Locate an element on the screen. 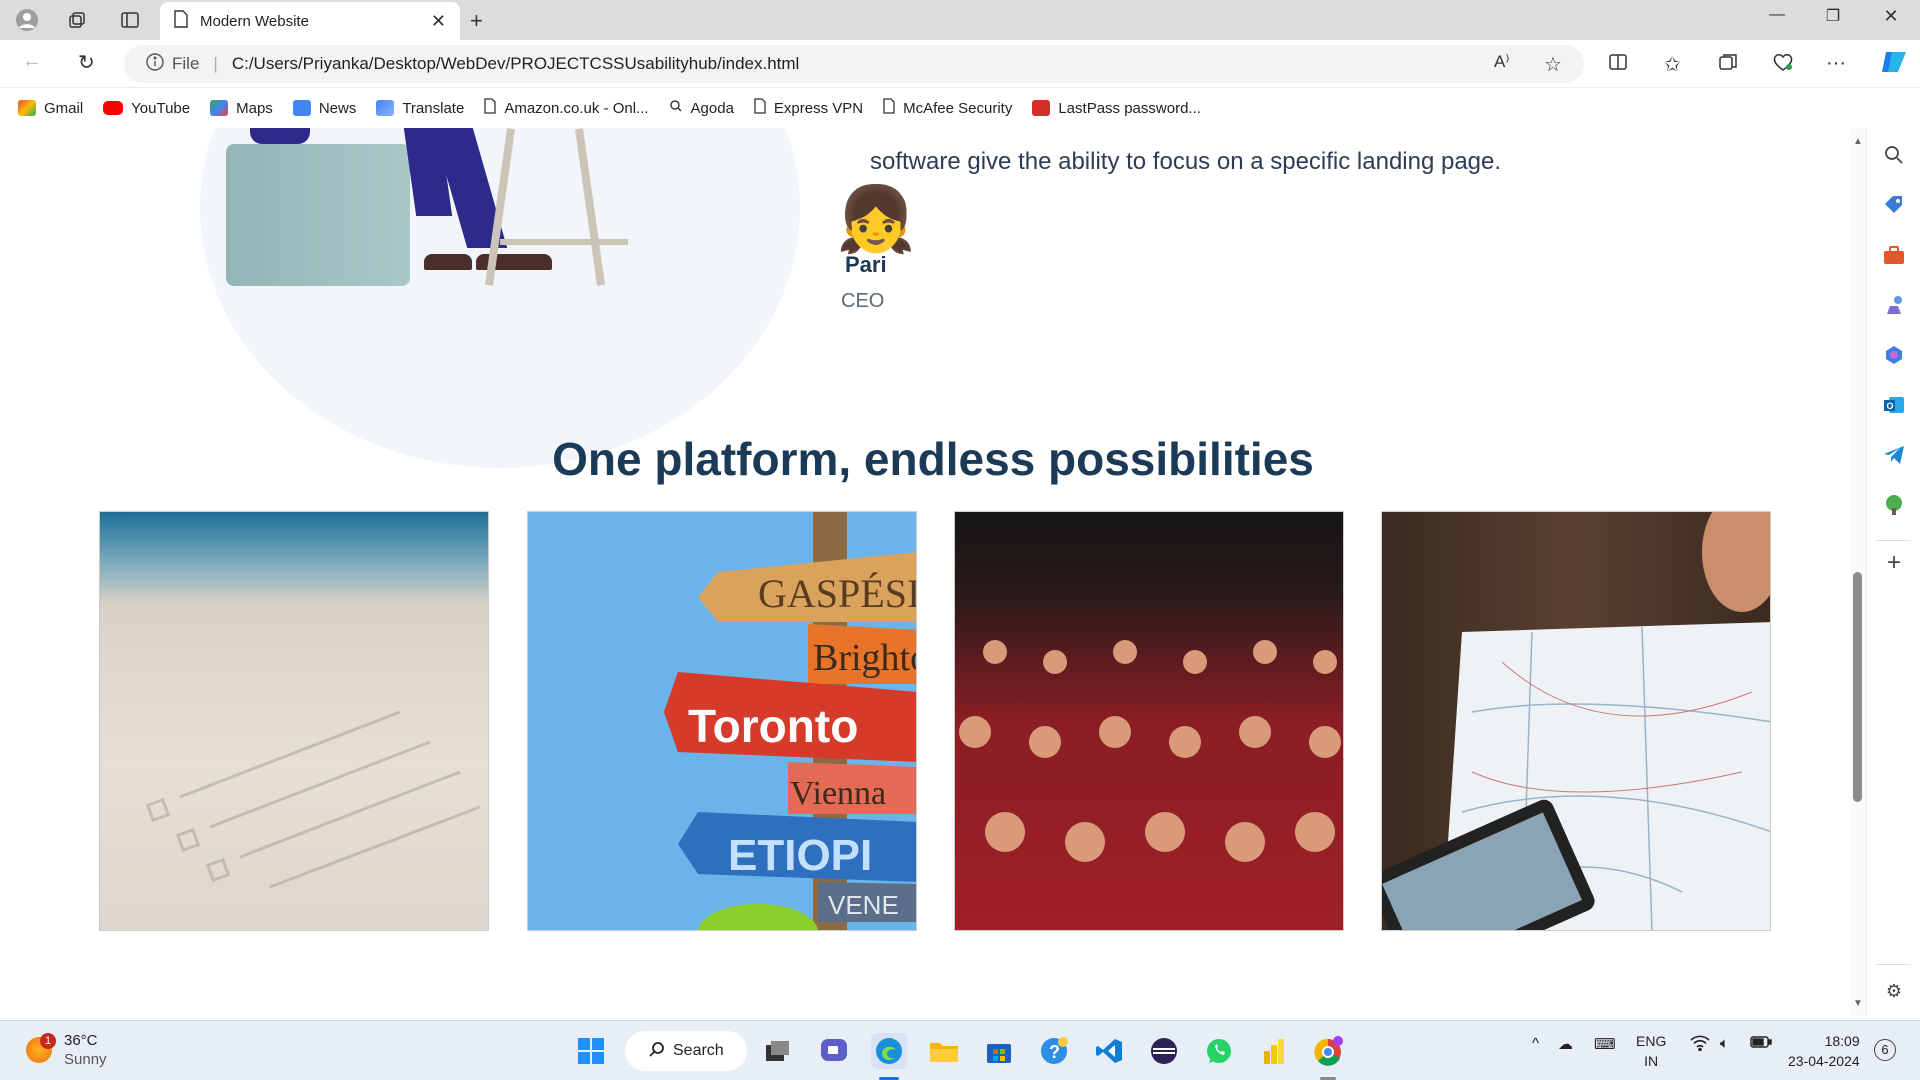  notification-badge: 6 is located at coordinates (1885, 1050).